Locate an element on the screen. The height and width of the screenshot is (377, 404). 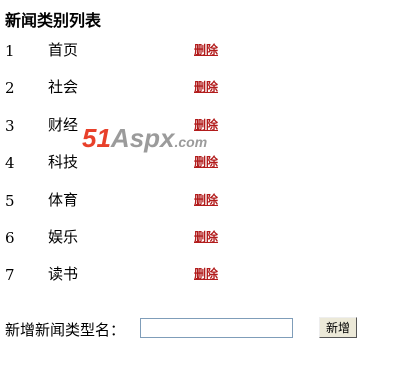
category-row: 2 社会 删除 is located at coordinates (130, 93).